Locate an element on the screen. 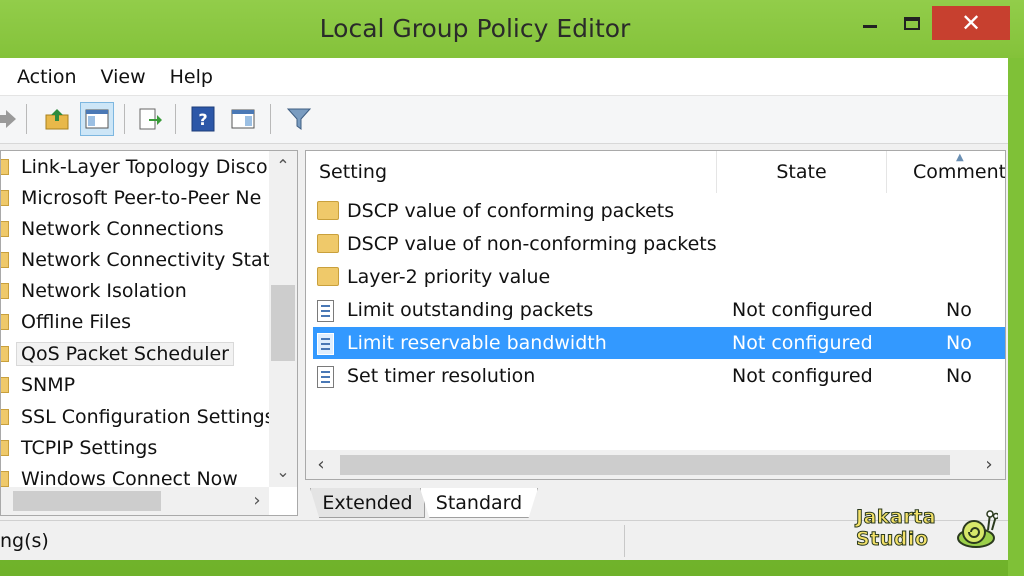 This screenshot has width=1024, height=576. forward-arrow-icon is located at coordinates (8, 119).